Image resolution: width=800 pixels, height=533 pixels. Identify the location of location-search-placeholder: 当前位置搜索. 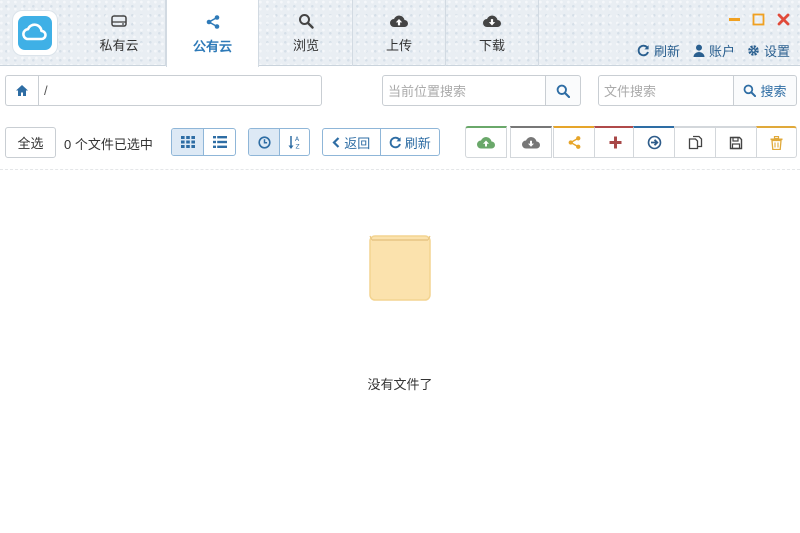
(427, 91).